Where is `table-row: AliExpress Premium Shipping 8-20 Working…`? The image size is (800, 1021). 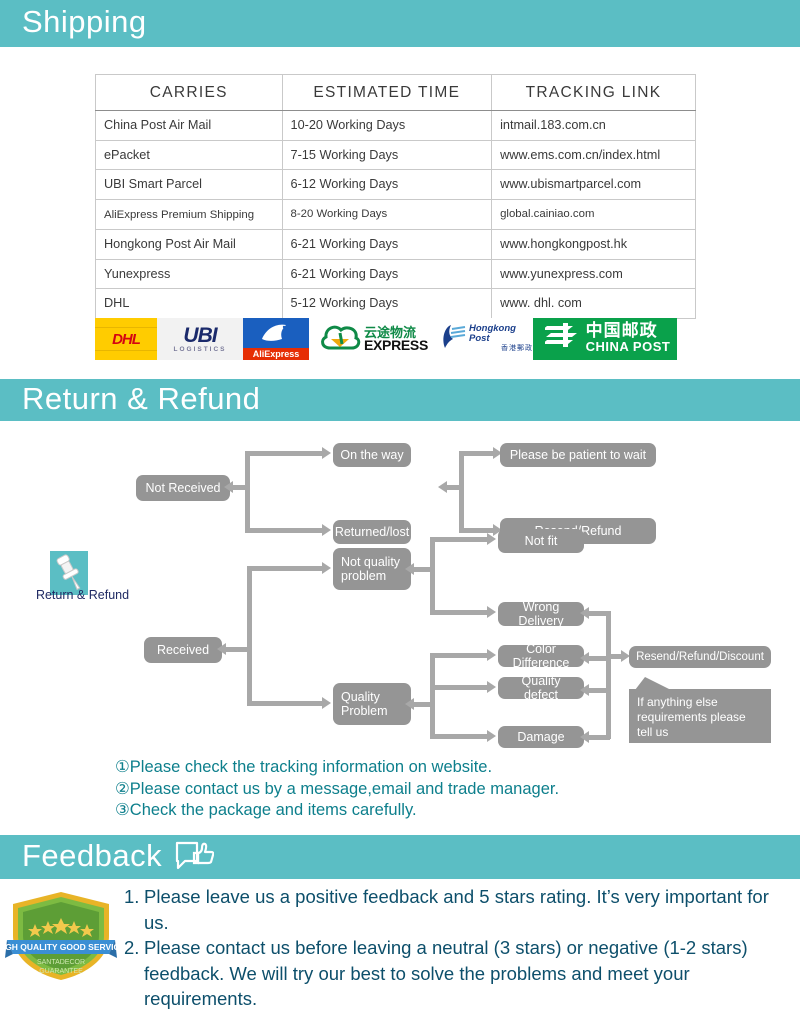 table-row: AliExpress Premium Shipping 8-20 Working… is located at coordinates (395, 214).